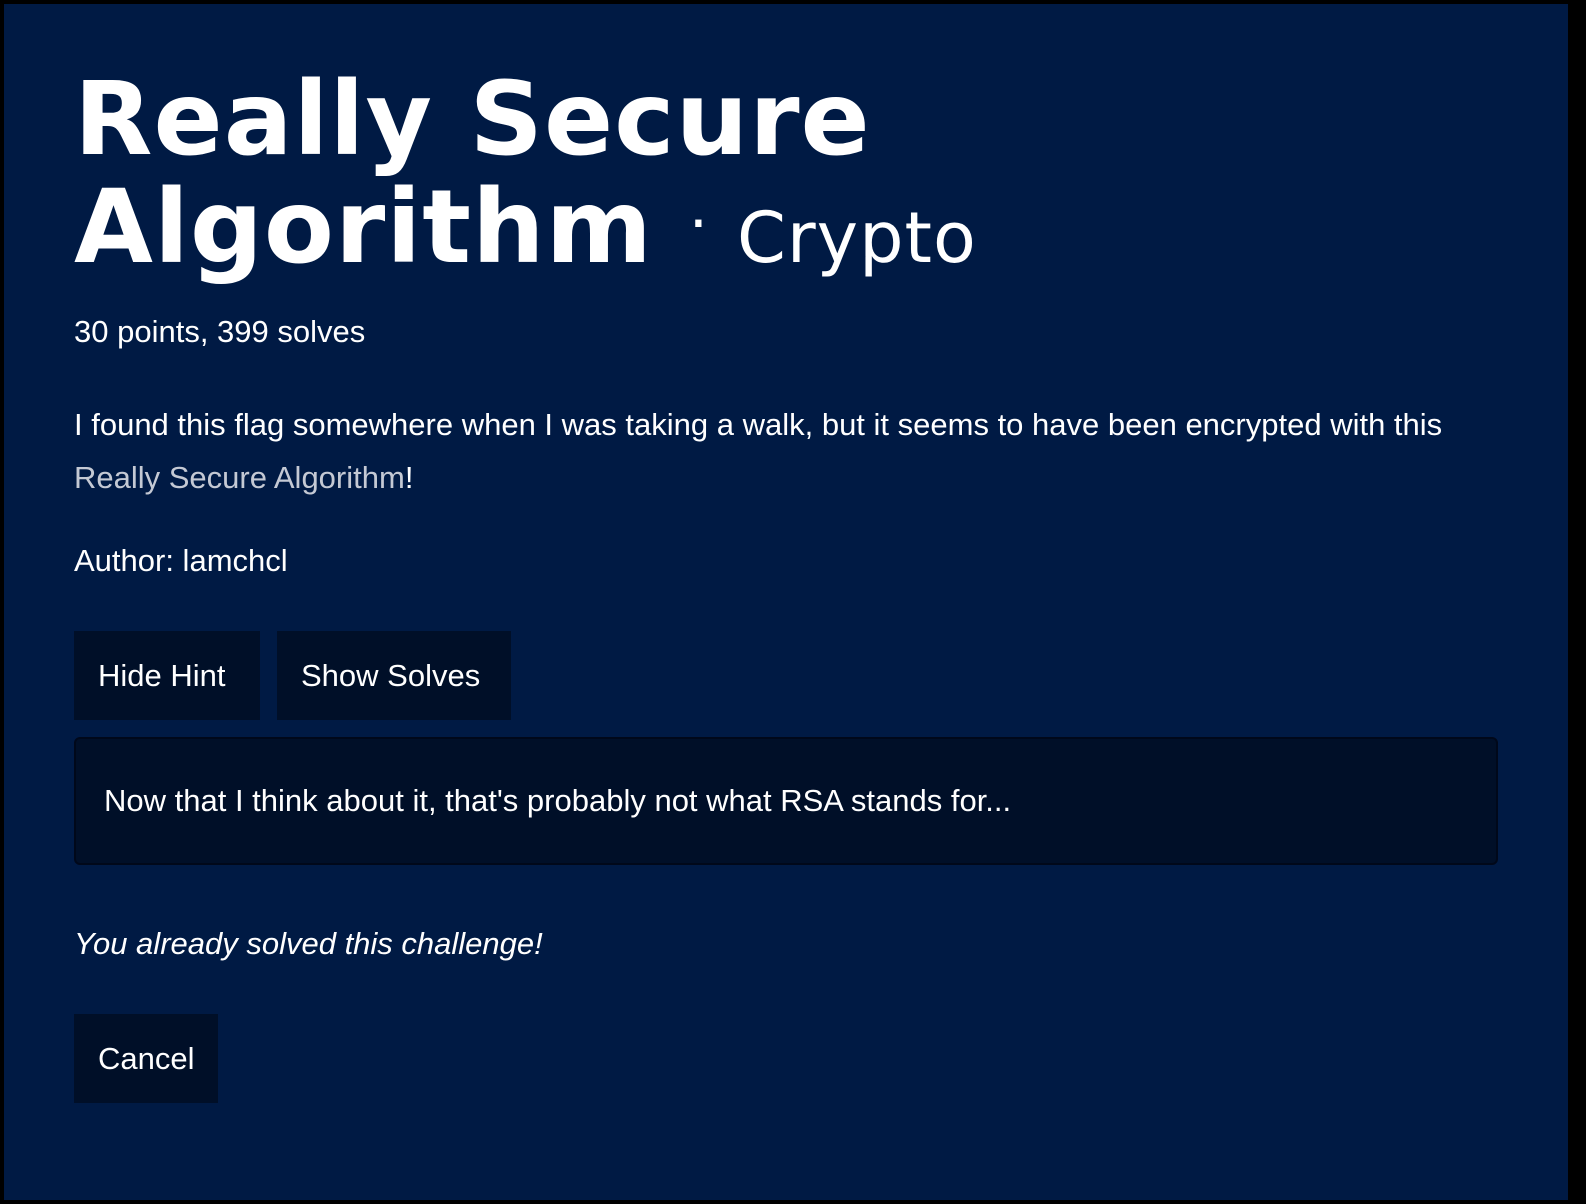  Describe the element at coordinates (239, 477) in the screenshot. I see `attachment-link: Really Secure Algorithm` at that location.